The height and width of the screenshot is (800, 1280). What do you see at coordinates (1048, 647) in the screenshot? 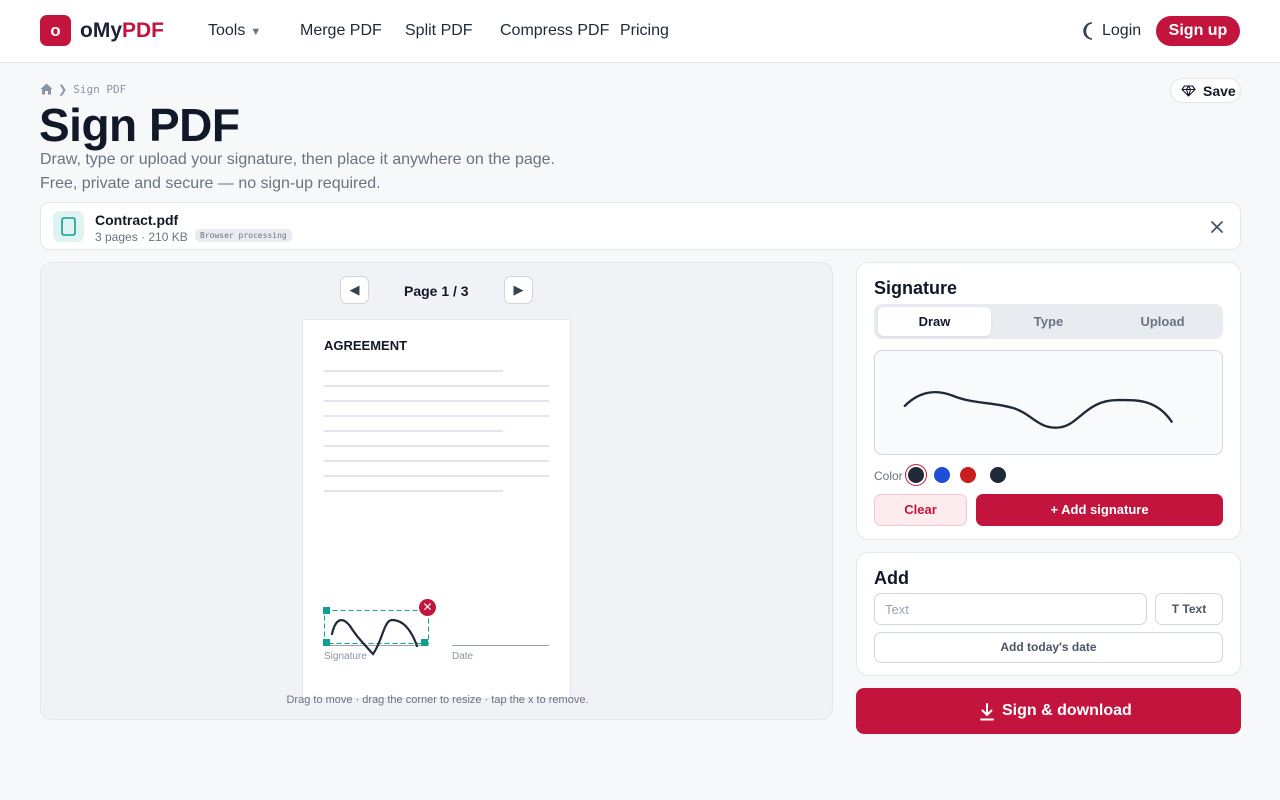
I see `add-date-button: Add today's date` at bounding box center [1048, 647].